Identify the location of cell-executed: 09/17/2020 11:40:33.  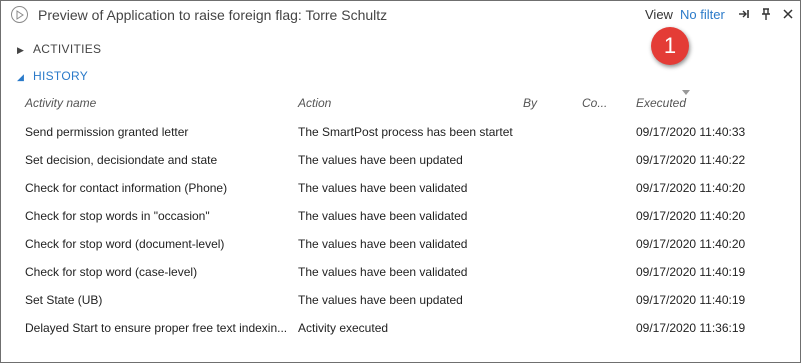
(691, 132).